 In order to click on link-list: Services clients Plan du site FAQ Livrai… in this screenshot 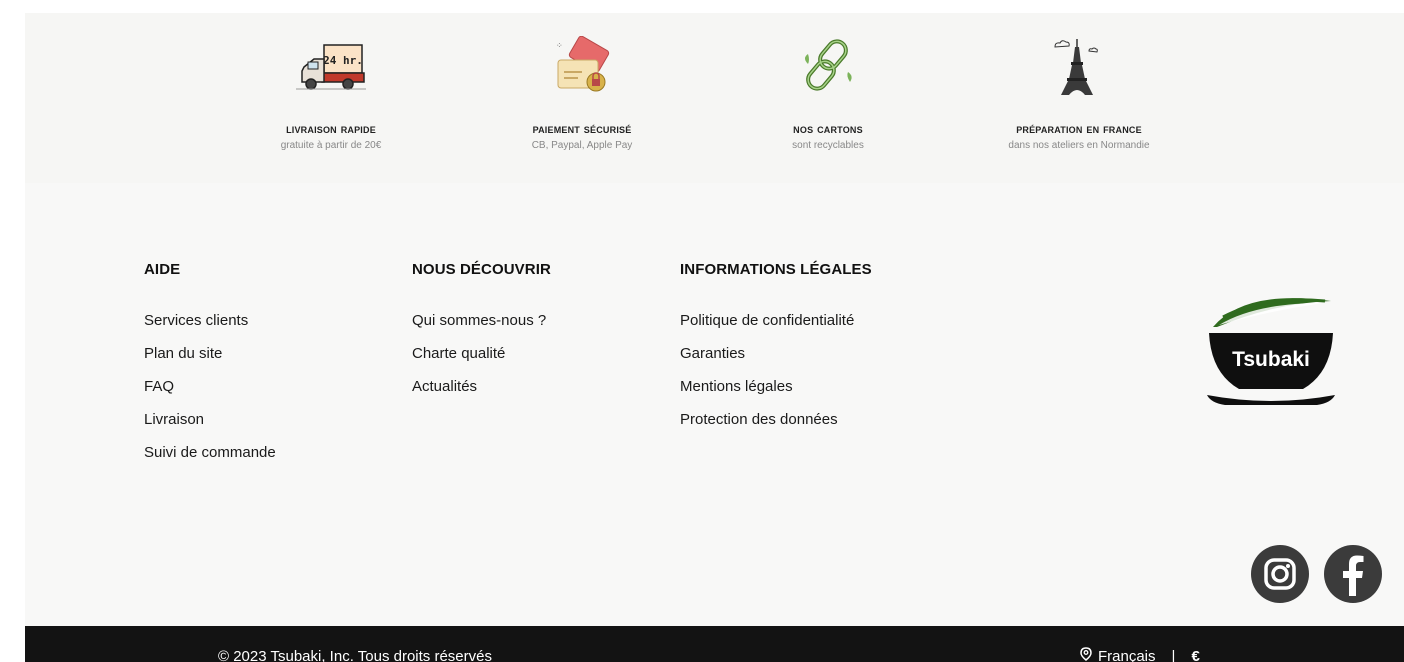, I will do `click(210, 393)`.